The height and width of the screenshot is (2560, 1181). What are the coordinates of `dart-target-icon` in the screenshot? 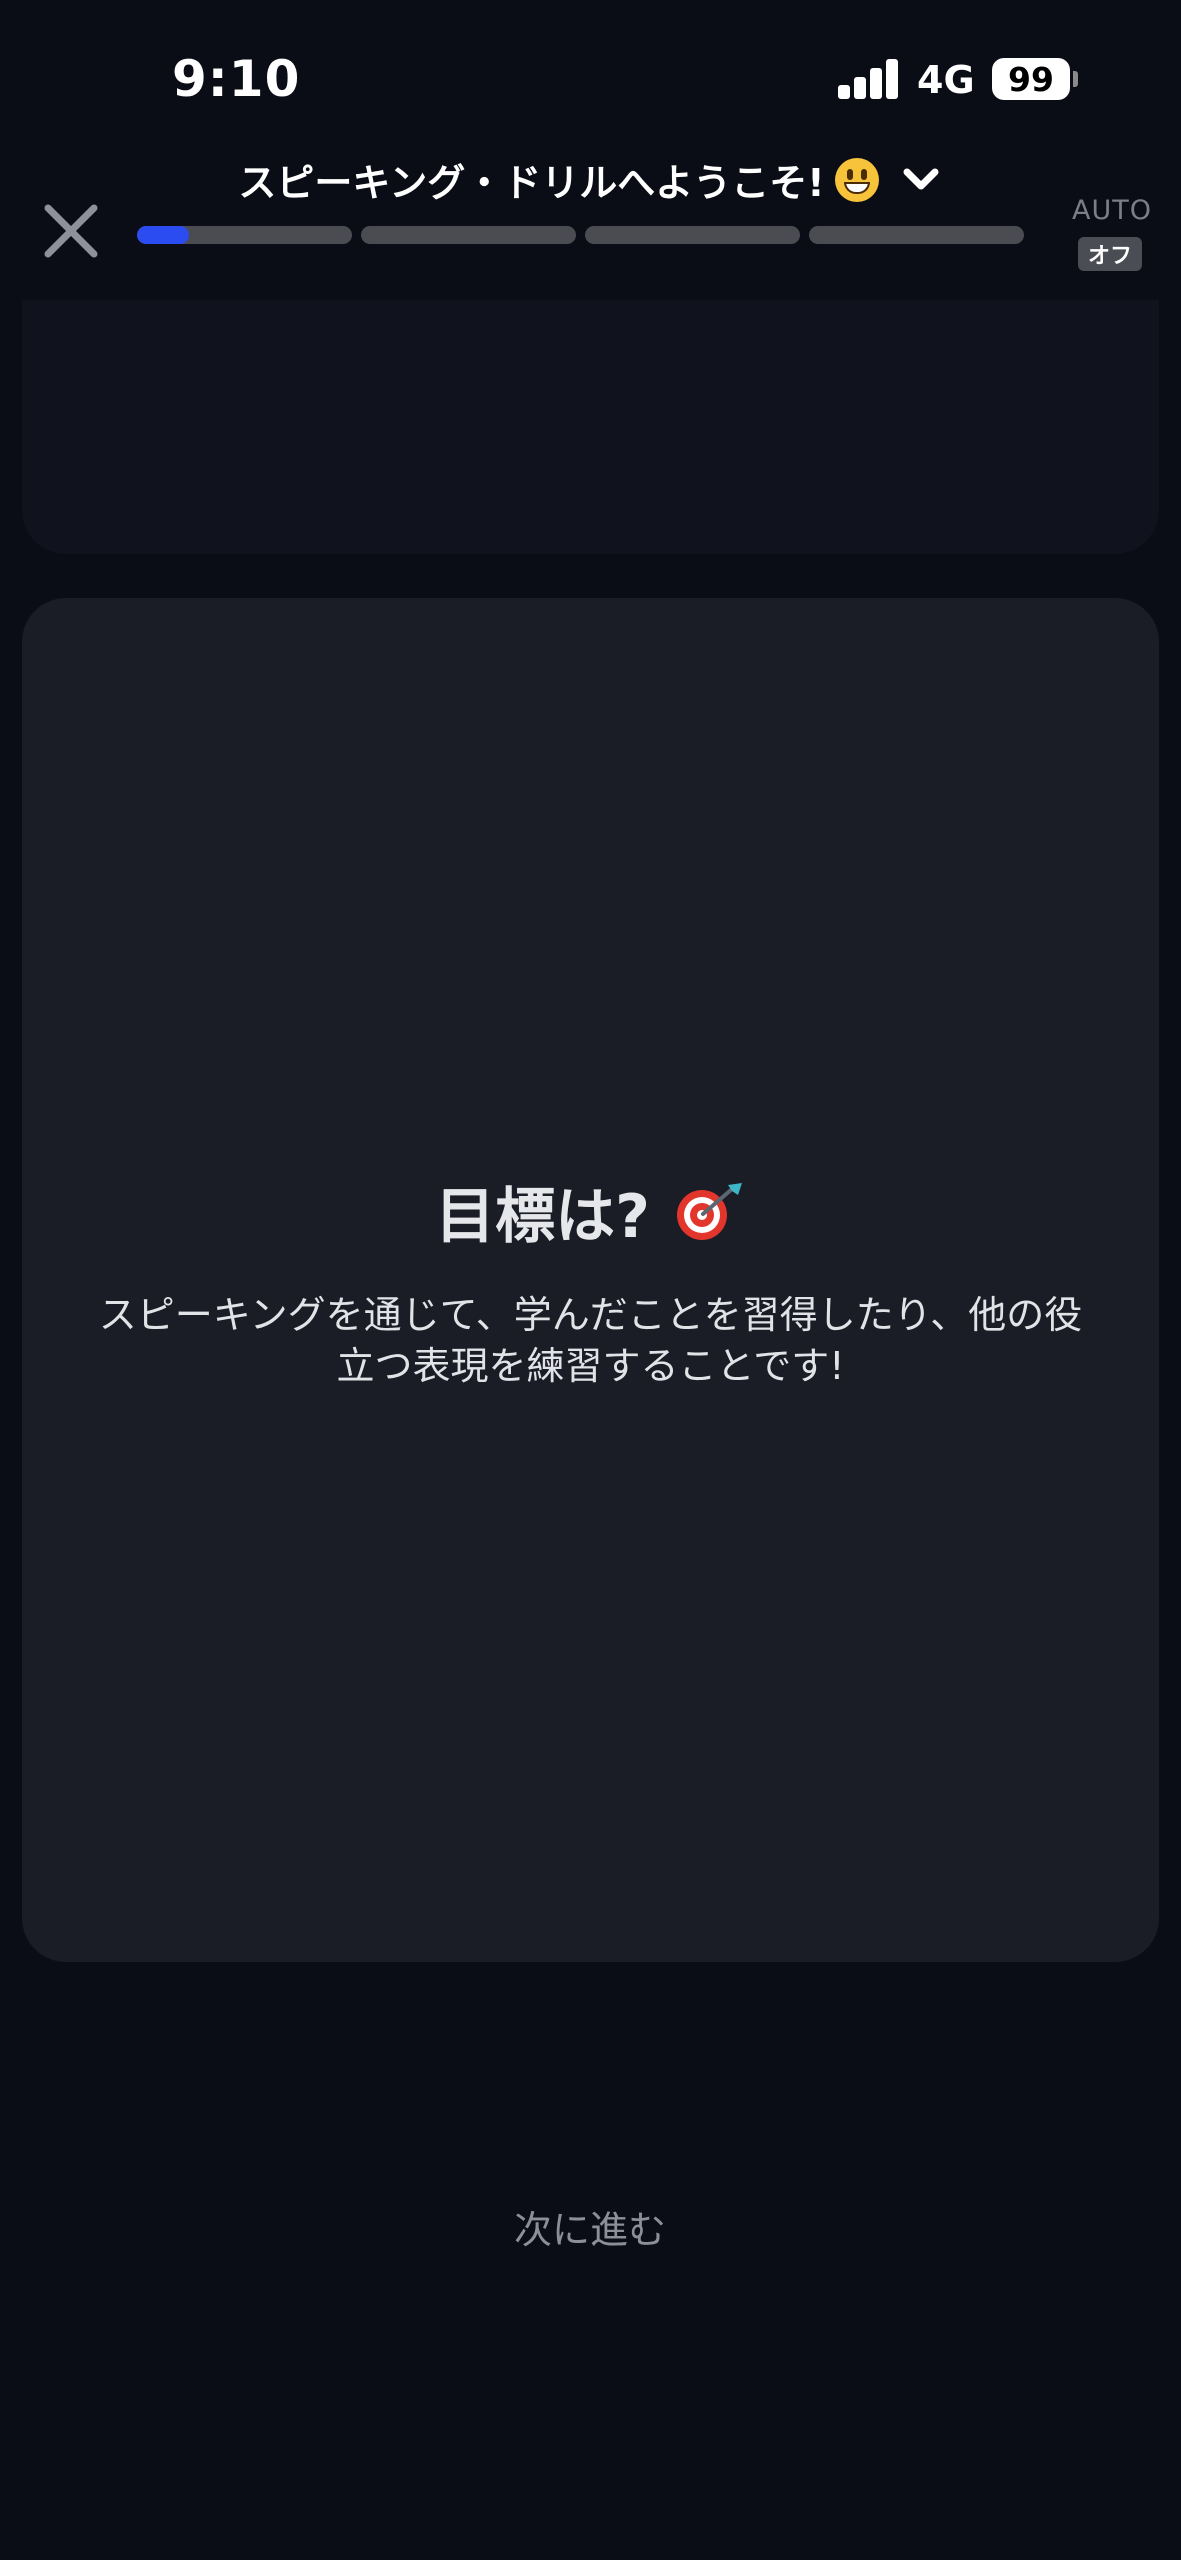 It's located at (709, 1211).